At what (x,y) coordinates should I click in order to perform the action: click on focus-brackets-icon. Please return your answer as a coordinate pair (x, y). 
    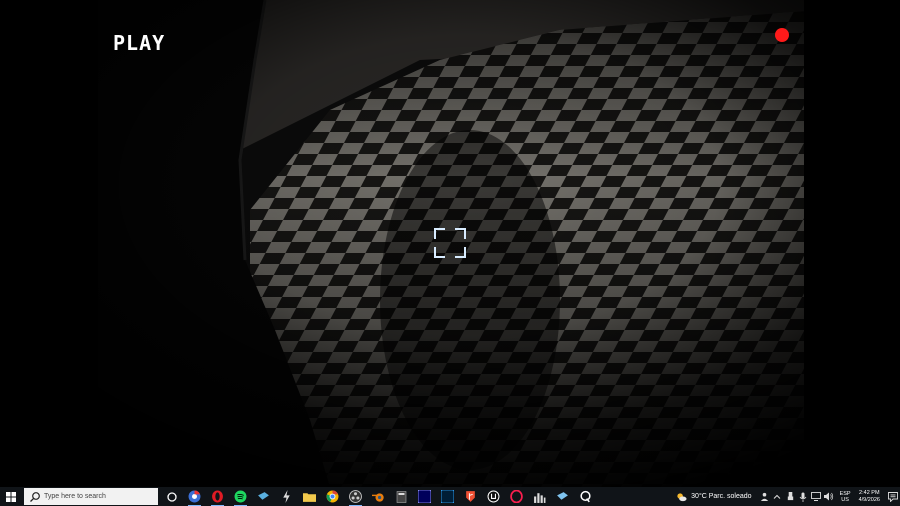
    Looking at the image, I should click on (450, 243).